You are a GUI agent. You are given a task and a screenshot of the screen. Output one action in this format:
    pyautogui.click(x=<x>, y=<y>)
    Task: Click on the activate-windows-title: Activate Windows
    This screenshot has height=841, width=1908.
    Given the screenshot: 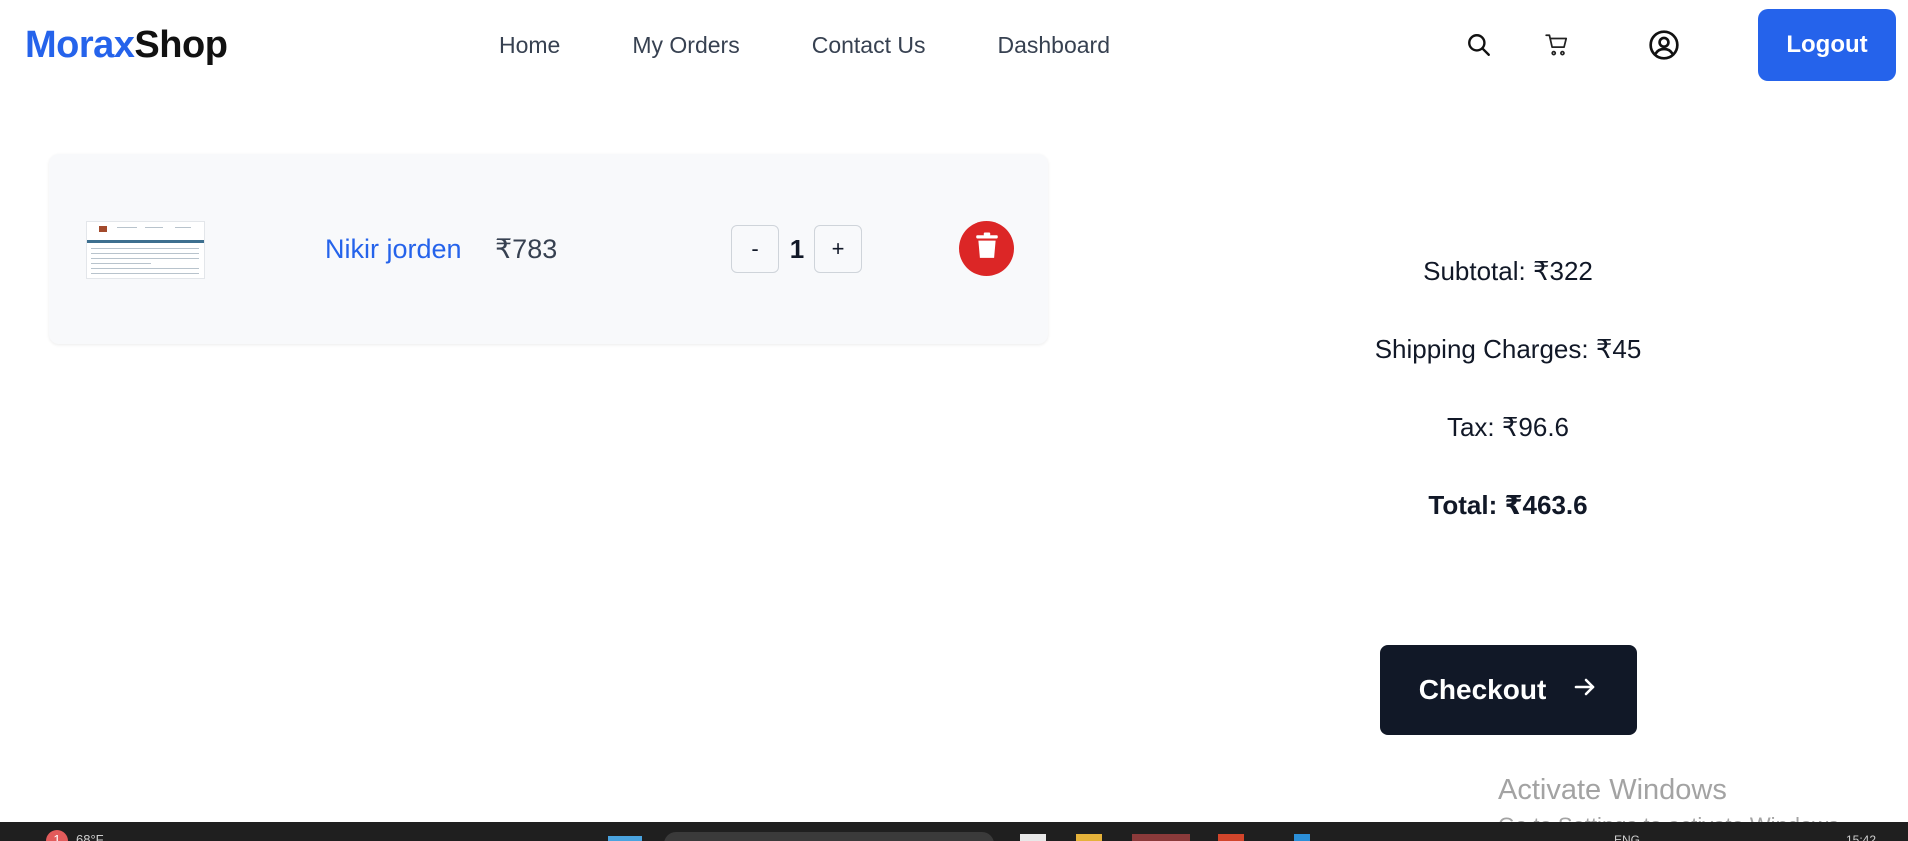 What is the action you would take?
    pyautogui.click(x=1612, y=790)
    